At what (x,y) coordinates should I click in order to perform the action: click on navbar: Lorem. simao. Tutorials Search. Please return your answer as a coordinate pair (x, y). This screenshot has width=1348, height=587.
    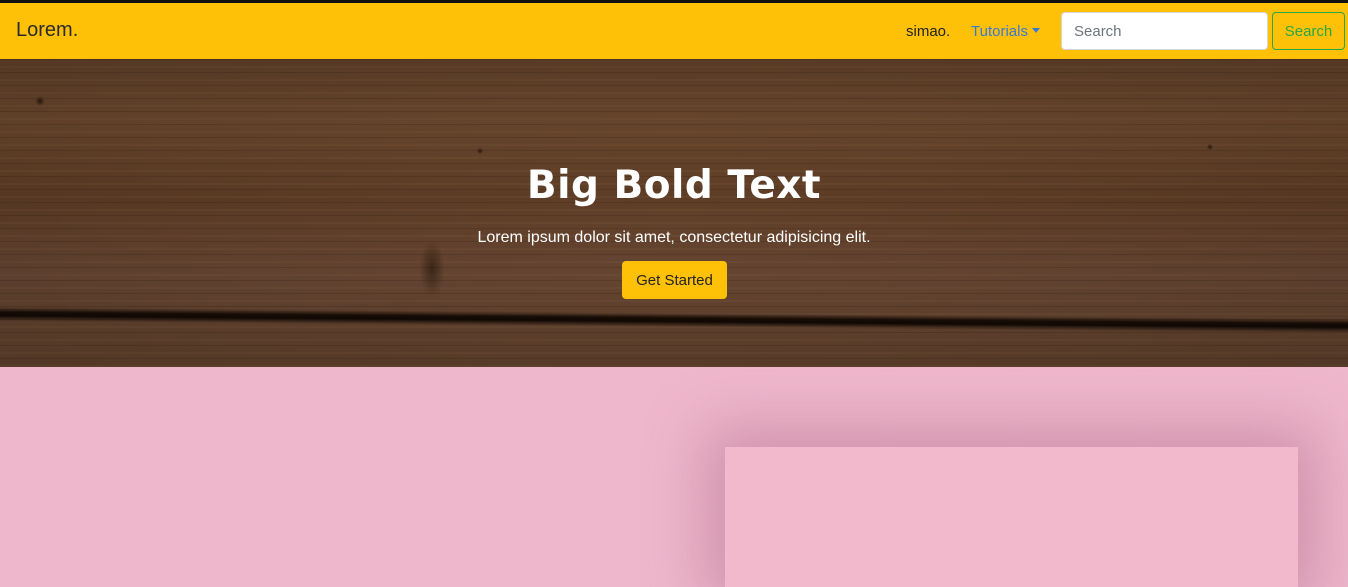
    Looking at the image, I should click on (674, 31).